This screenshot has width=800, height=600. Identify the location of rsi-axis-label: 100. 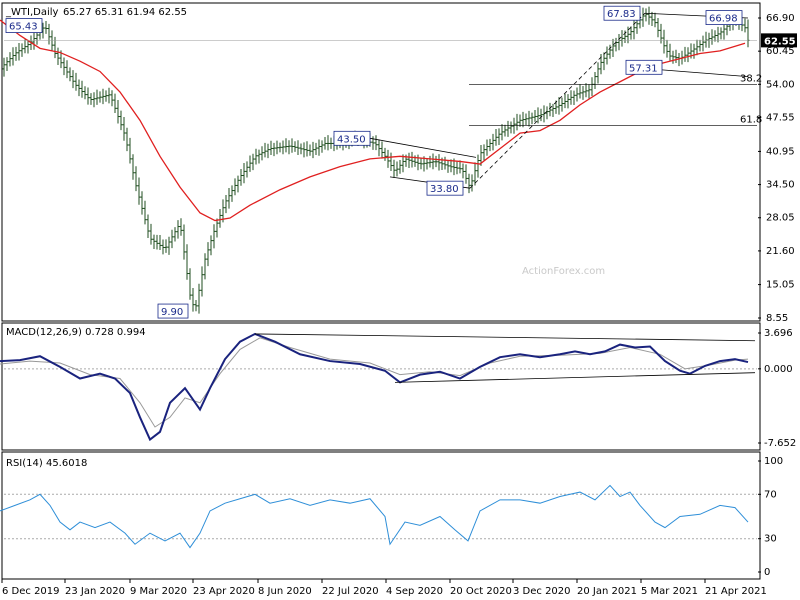
(773, 461).